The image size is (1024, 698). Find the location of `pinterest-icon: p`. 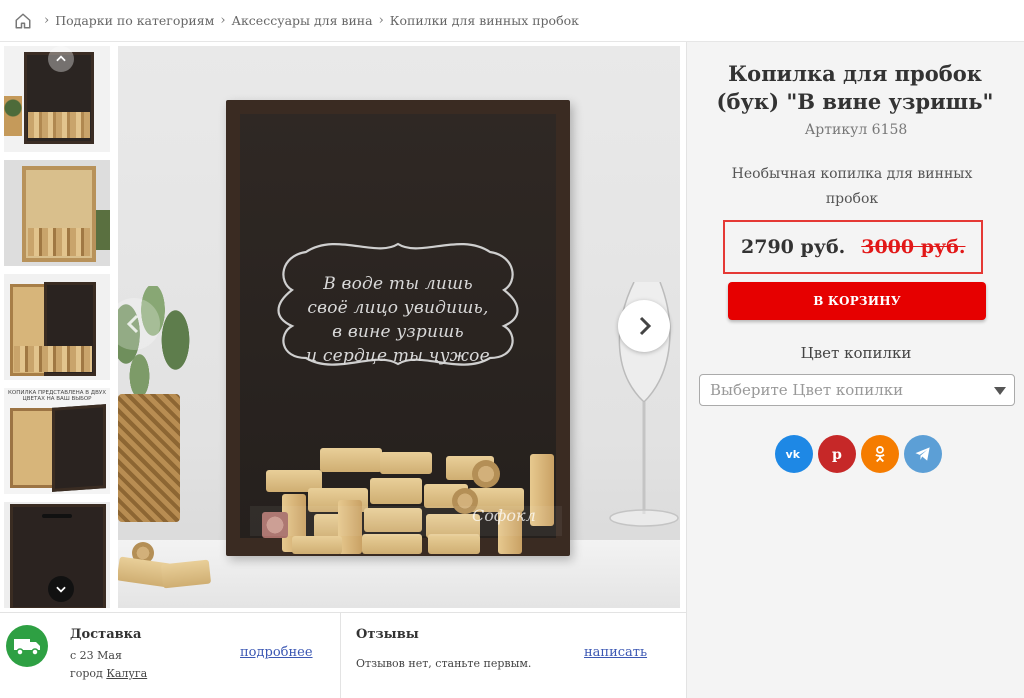

pinterest-icon: p is located at coordinates (837, 455).